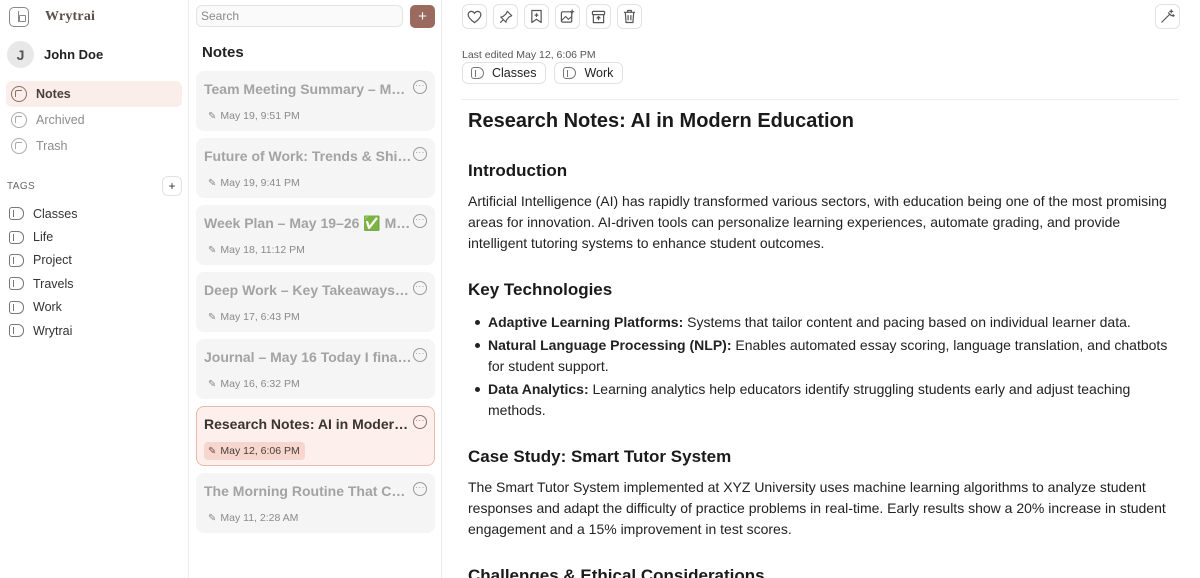 This screenshot has height=578, width=1200. Describe the element at coordinates (19, 94) in the screenshot. I see `notes-icon` at that location.